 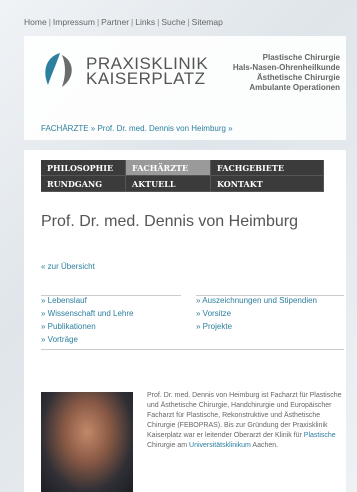 What do you see at coordinates (301, 57) in the screenshot?
I see `service-item: Plastische Chirurgie` at bounding box center [301, 57].